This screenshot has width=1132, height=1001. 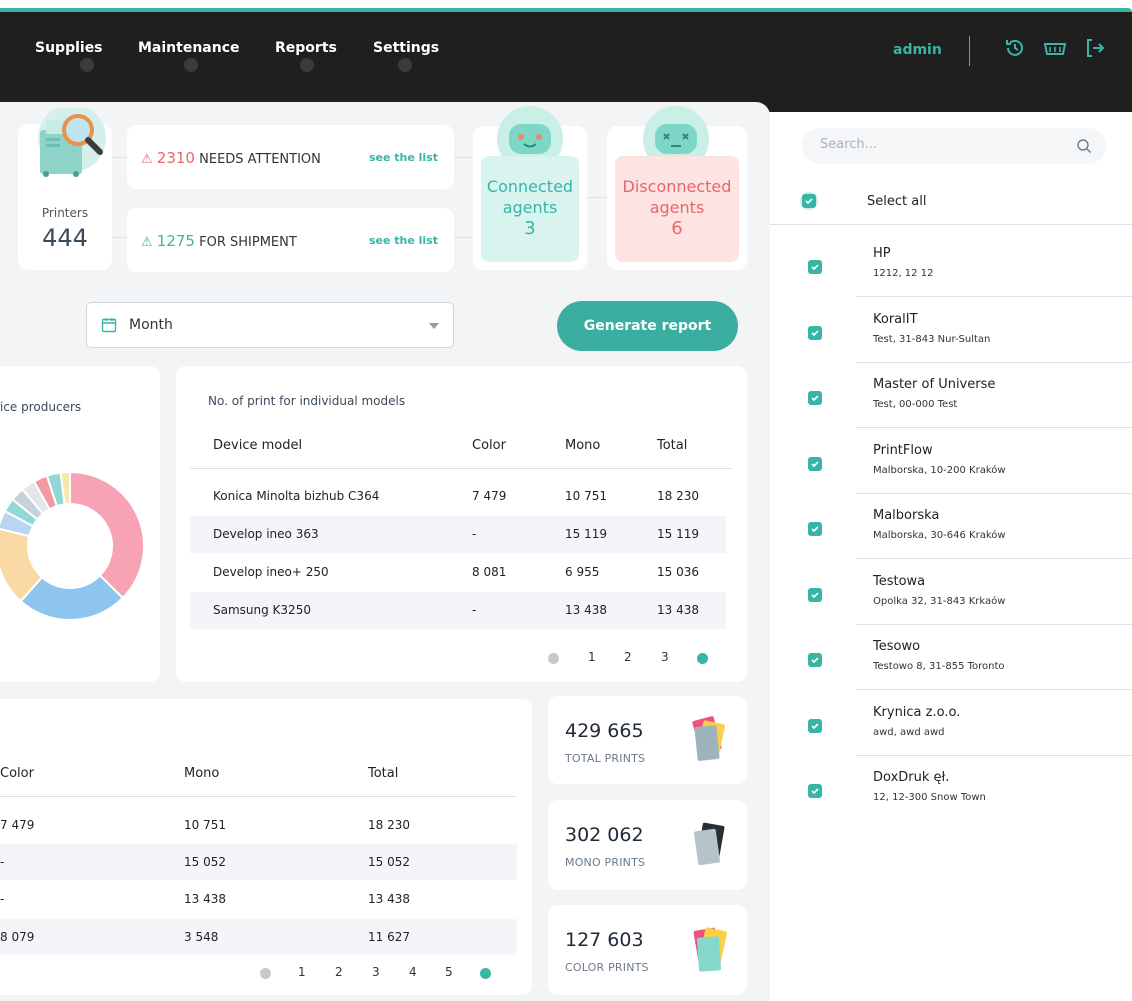 What do you see at coordinates (809, 201) in the screenshot?
I see `select-all-checkbox` at bounding box center [809, 201].